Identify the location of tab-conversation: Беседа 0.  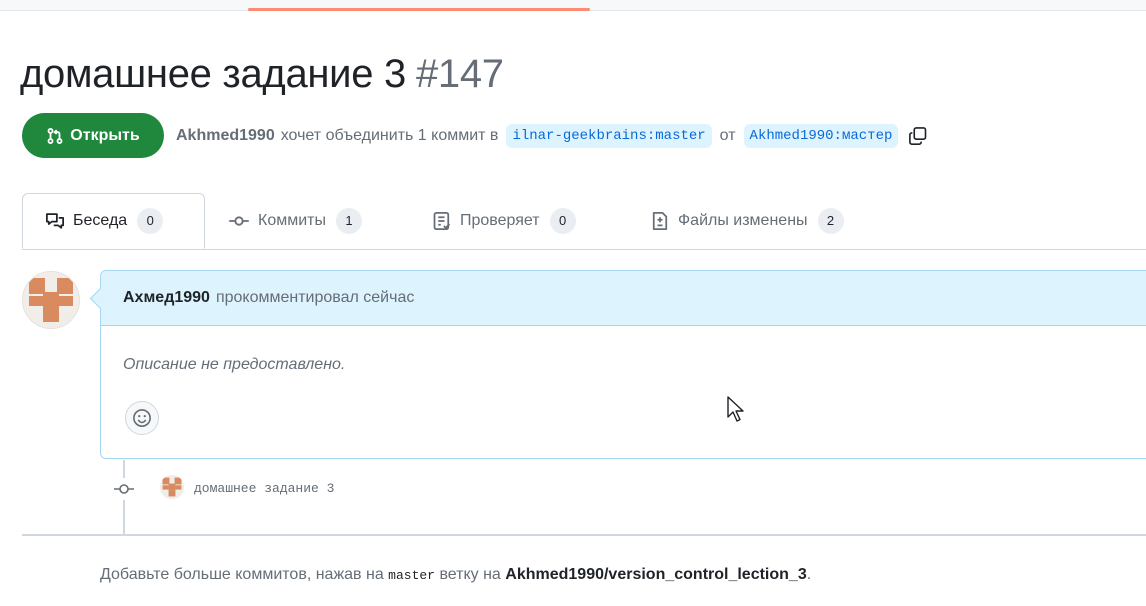
(113, 221).